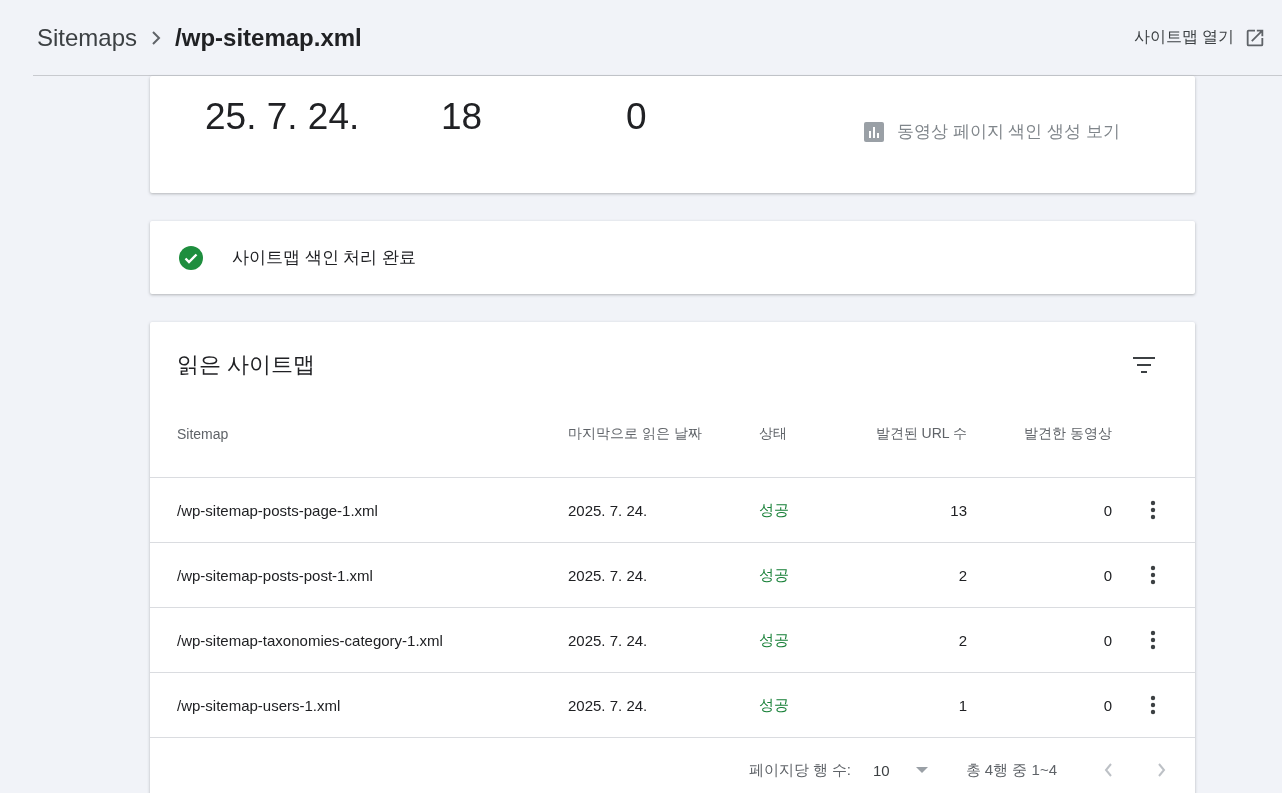 This screenshot has width=1282, height=793. Describe the element at coordinates (920, 433) in the screenshot. I see `column-header: 발견된 URL 수` at that location.